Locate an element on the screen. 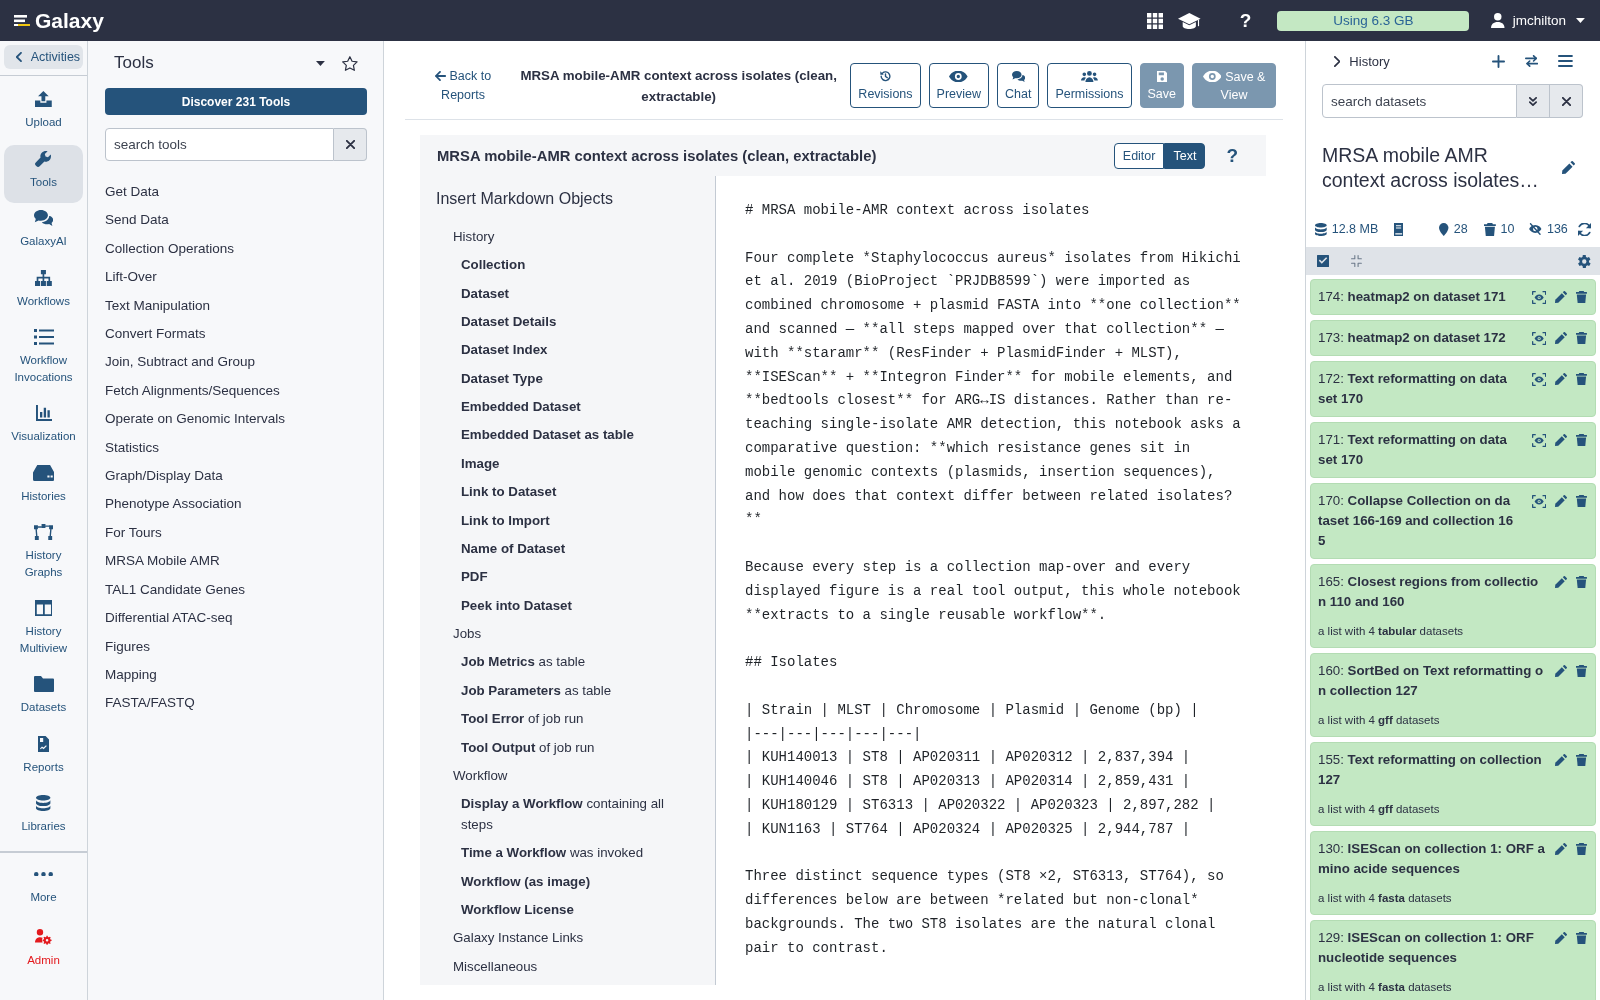  book-icon is located at coordinates (1399, 229).